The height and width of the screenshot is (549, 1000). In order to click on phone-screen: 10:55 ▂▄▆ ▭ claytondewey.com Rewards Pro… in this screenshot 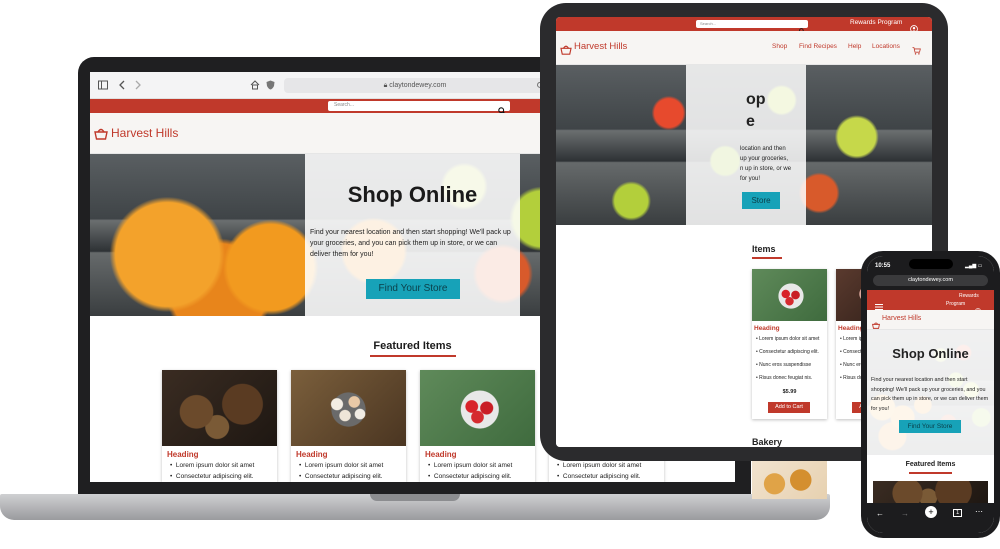, I will do `click(930, 394)`.